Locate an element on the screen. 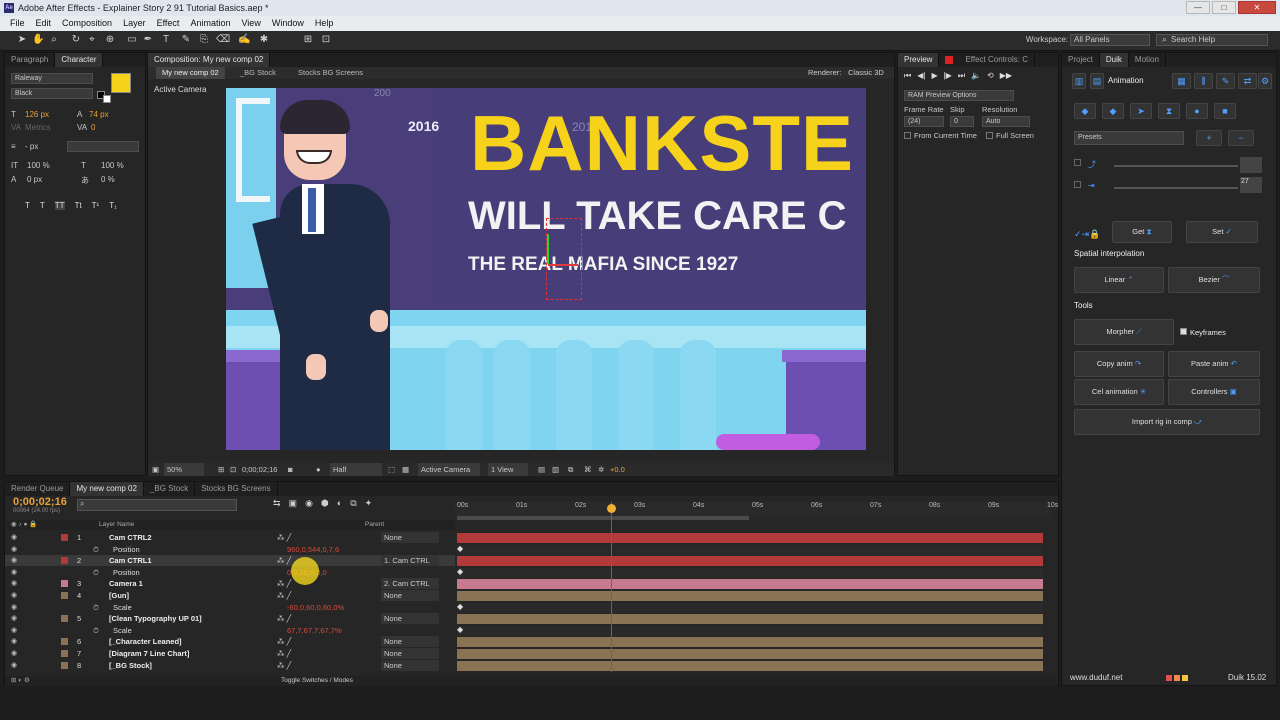  mask-icon: ⊡ is located at coordinates (233, 469).